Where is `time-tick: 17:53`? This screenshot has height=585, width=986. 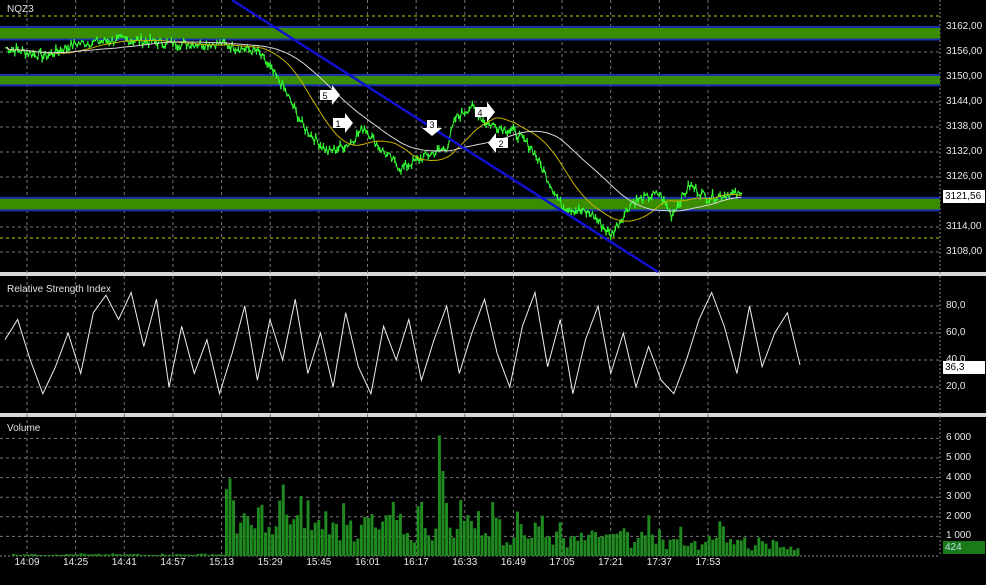
time-tick: 17:53 is located at coordinates (708, 562).